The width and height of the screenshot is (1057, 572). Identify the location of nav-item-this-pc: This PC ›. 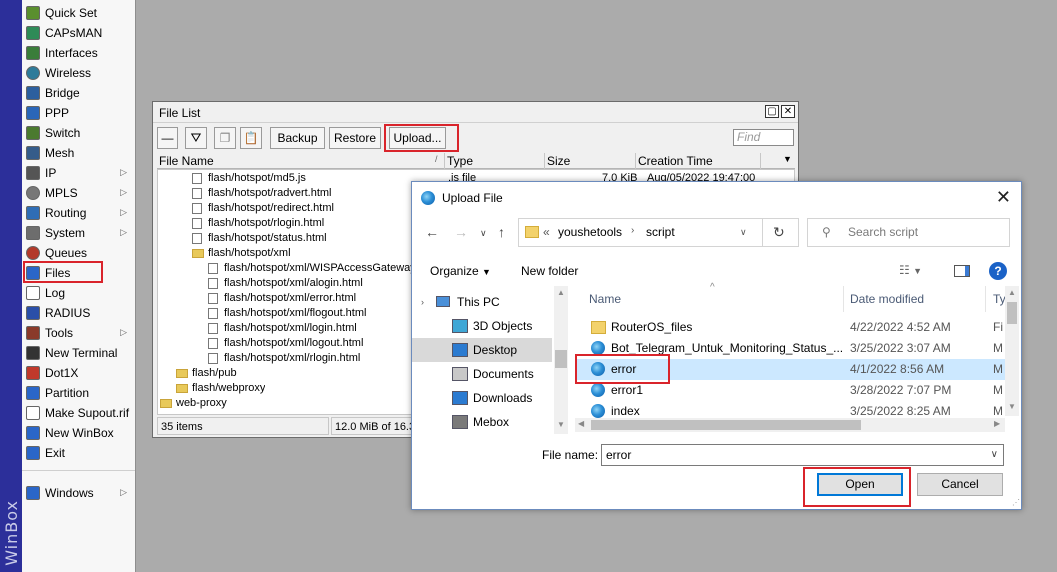
(482, 302).